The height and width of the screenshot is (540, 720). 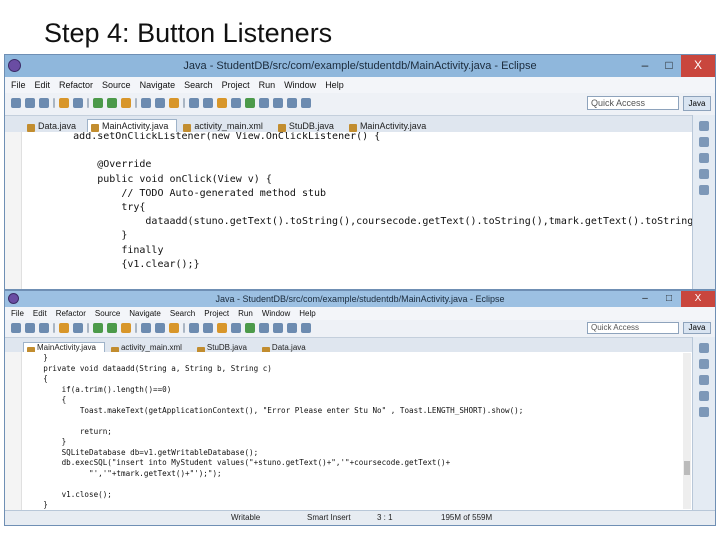 What do you see at coordinates (704, 380) in the screenshot?
I see `console-icon` at bounding box center [704, 380].